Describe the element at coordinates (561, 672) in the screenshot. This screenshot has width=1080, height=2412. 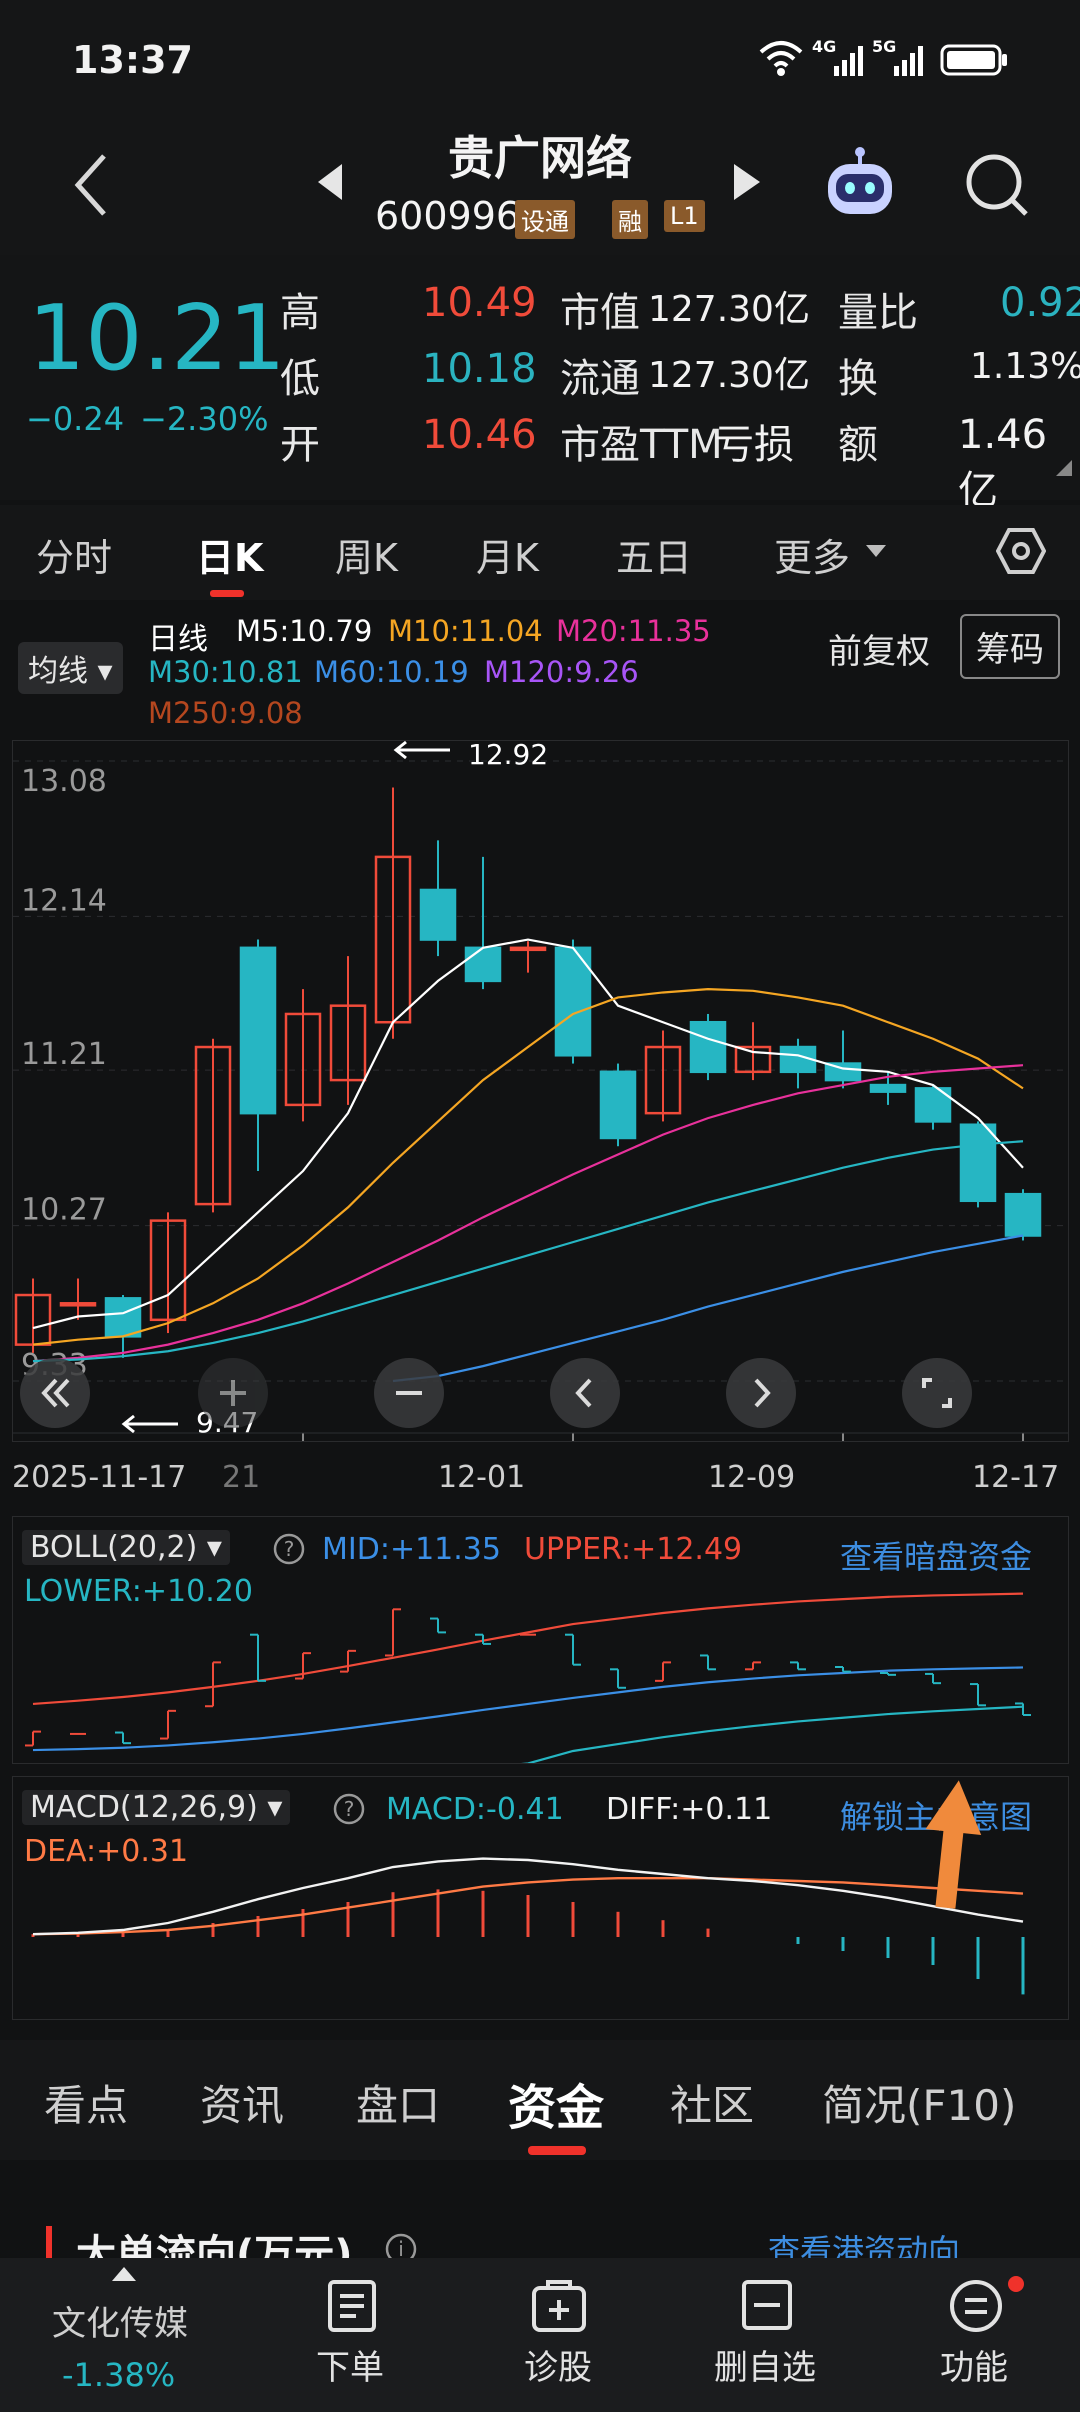
I see `ma120-legend: M120:9.26` at that location.